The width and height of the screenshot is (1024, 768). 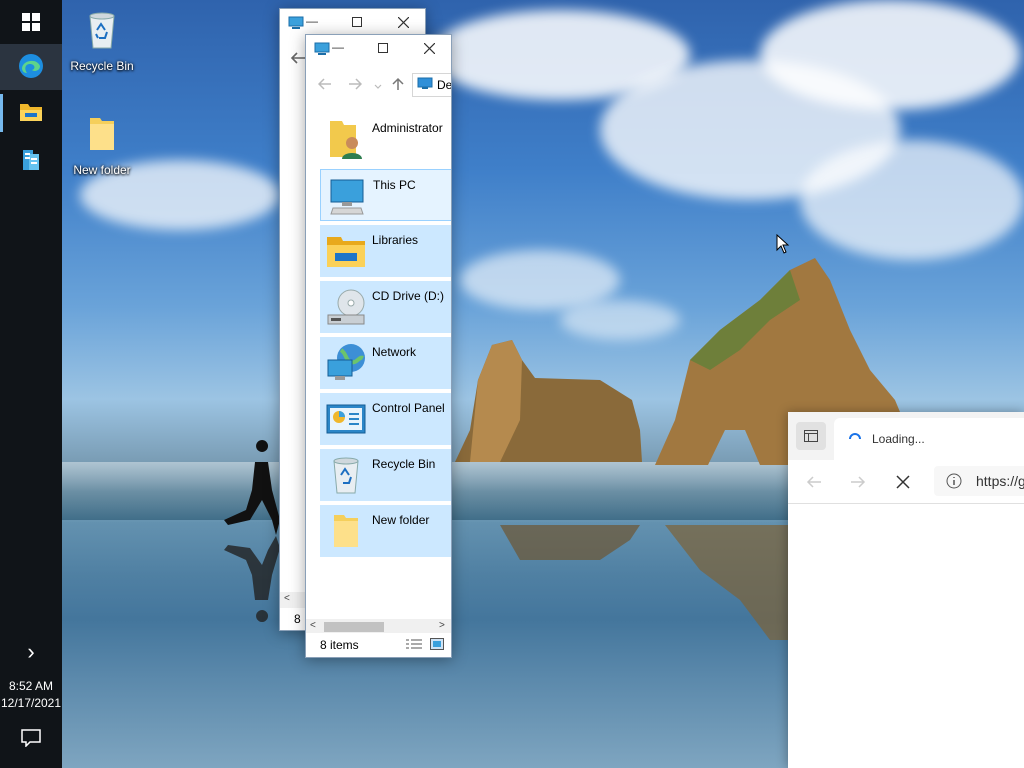 What do you see at coordinates (31, 686) in the screenshot?
I see `clock-time: 8:52 AM` at bounding box center [31, 686].